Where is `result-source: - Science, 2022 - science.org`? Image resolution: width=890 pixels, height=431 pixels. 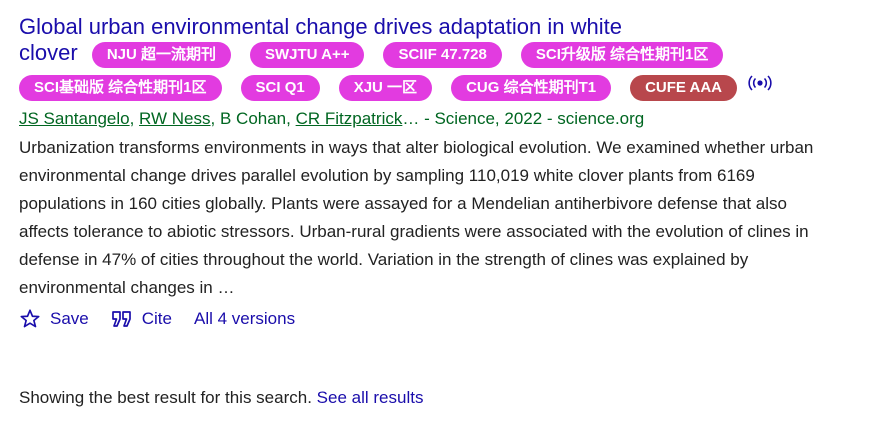 result-source: - Science, 2022 - science.org is located at coordinates (532, 118).